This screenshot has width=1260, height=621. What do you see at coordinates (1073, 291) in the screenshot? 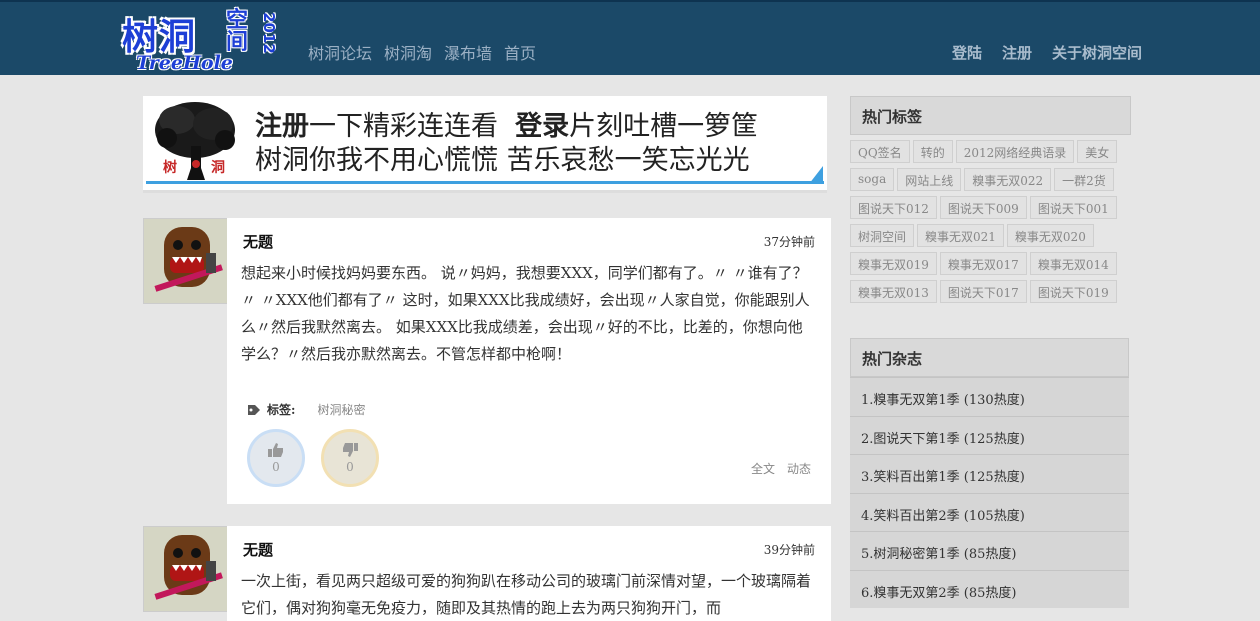
I see `hot-tag: 图说天下019` at bounding box center [1073, 291].